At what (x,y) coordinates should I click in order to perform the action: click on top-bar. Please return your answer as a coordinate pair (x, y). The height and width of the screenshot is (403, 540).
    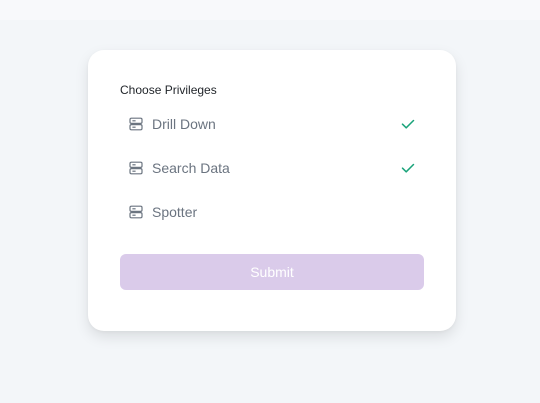
    Looking at the image, I should click on (270, 10).